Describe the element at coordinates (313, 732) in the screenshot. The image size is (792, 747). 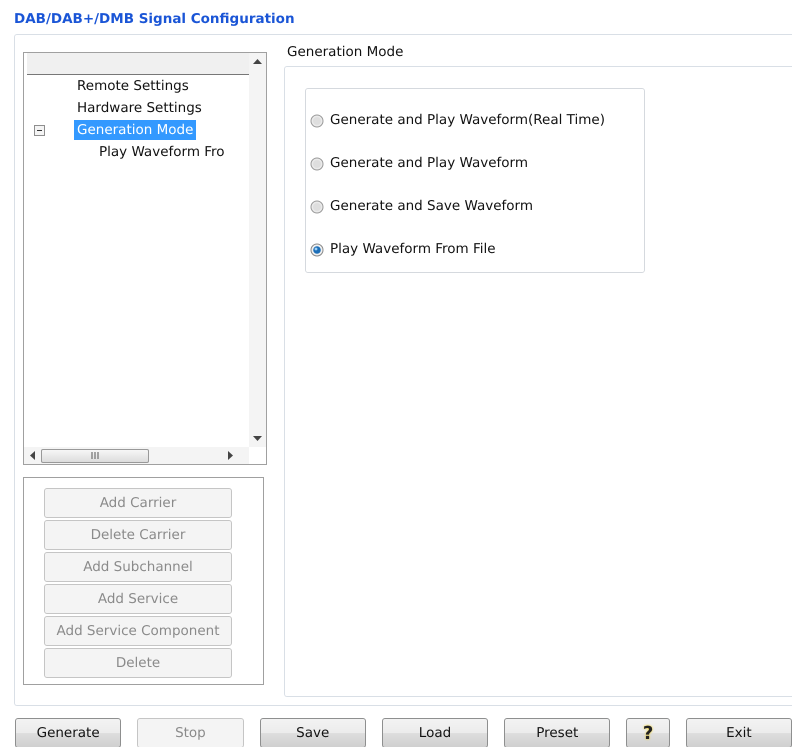
I see `action-button: Save` at that location.